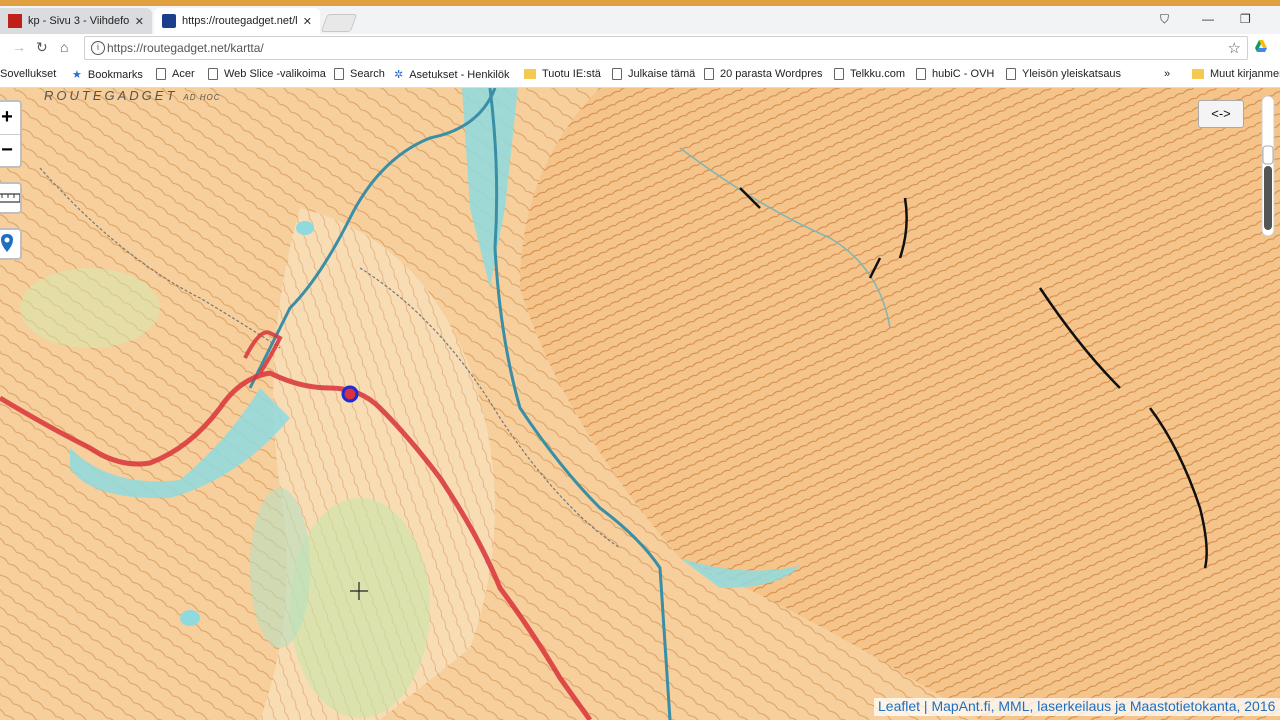  I want to click on routegadget-logo: ROUTEGADGET AD HOC, so click(132, 95).